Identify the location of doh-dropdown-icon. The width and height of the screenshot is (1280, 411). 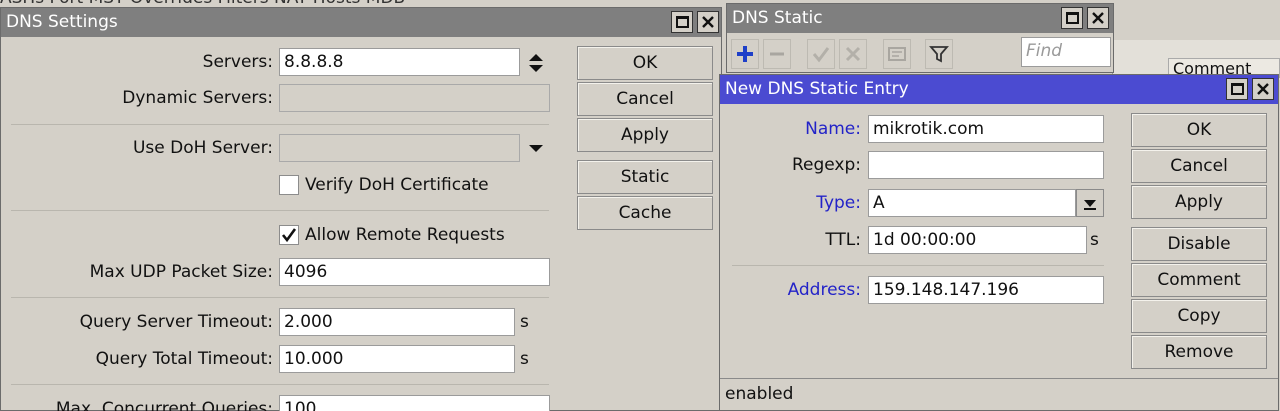
(536, 148).